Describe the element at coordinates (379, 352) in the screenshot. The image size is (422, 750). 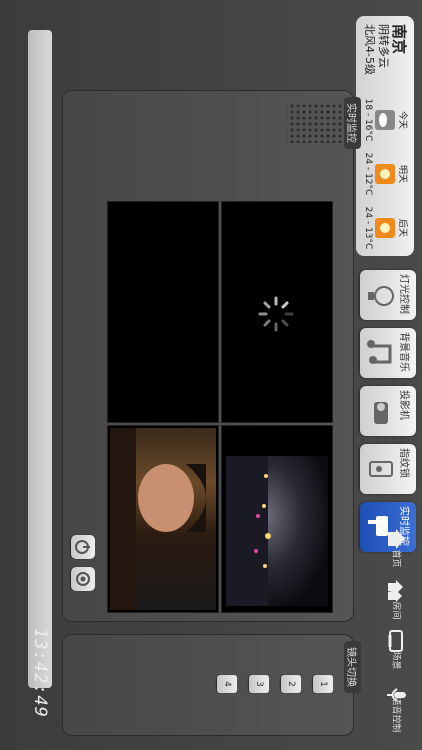
I see `music-note-icon` at that location.